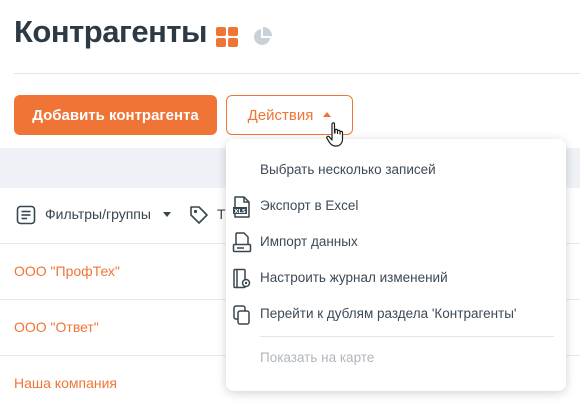  What do you see at coordinates (56, 327) in the screenshot?
I see `counterparty-link: ООО "Ответ"` at bounding box center [56, 327].